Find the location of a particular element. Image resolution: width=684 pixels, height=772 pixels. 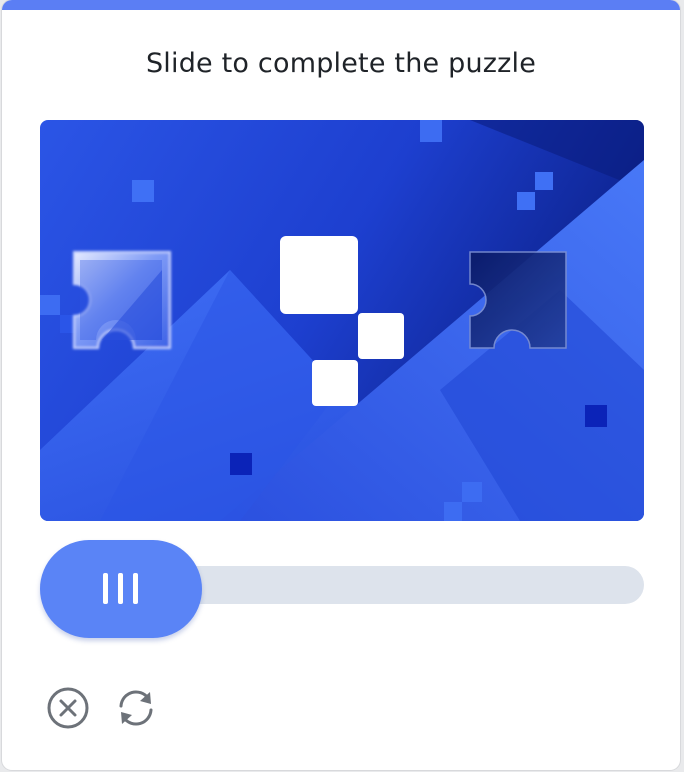

slider-handle is located at coordinates (121, 589).